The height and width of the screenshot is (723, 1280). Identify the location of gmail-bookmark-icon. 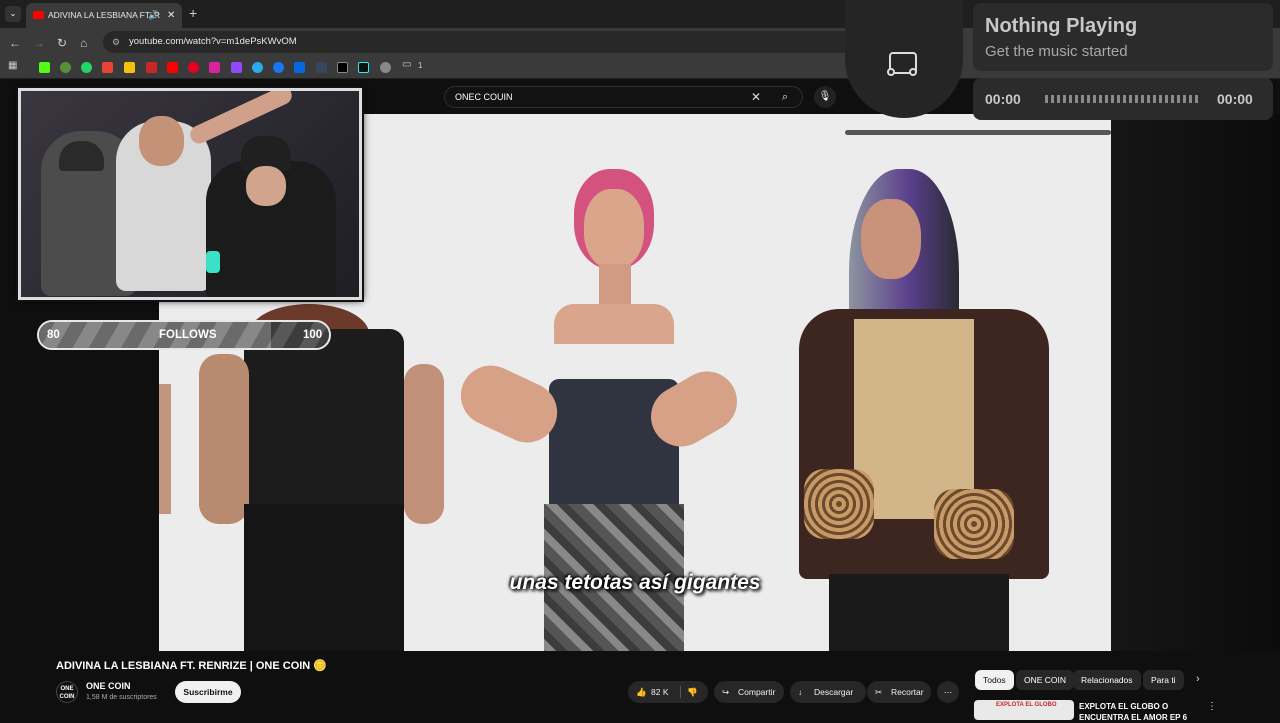
(107, 67).